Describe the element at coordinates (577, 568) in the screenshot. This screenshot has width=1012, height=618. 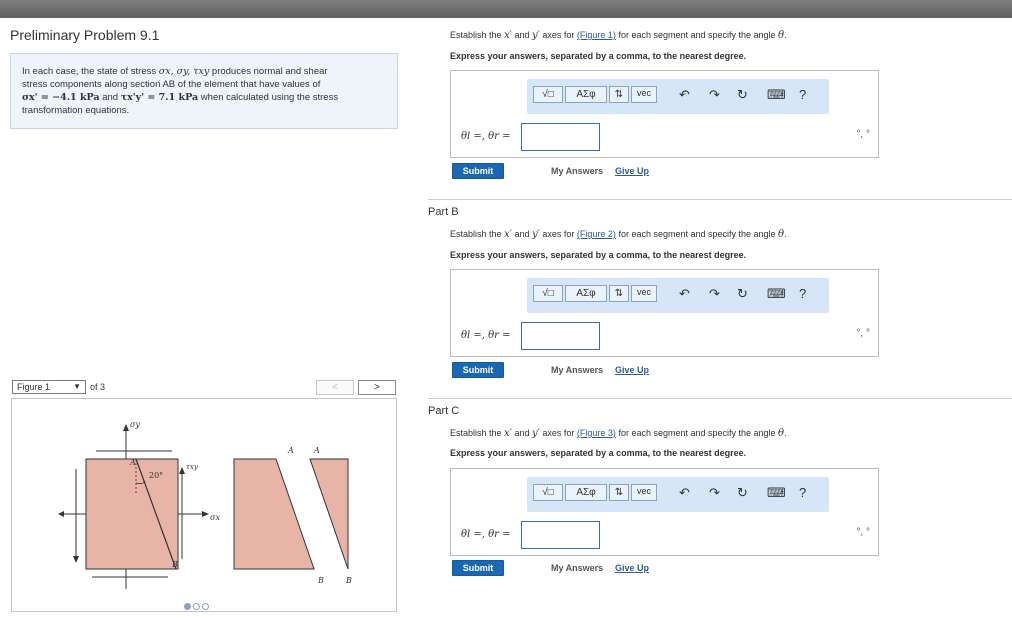
I see `part-c-my-answers: My Answers` at that location.